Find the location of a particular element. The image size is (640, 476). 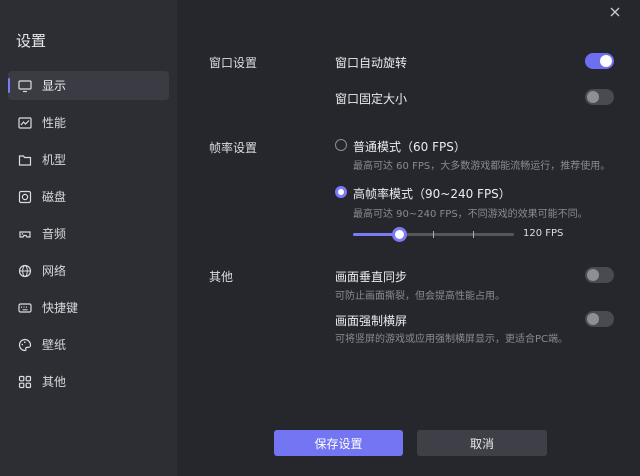

sidebar-item-other: 其他 is located at coordinates (88, 381).